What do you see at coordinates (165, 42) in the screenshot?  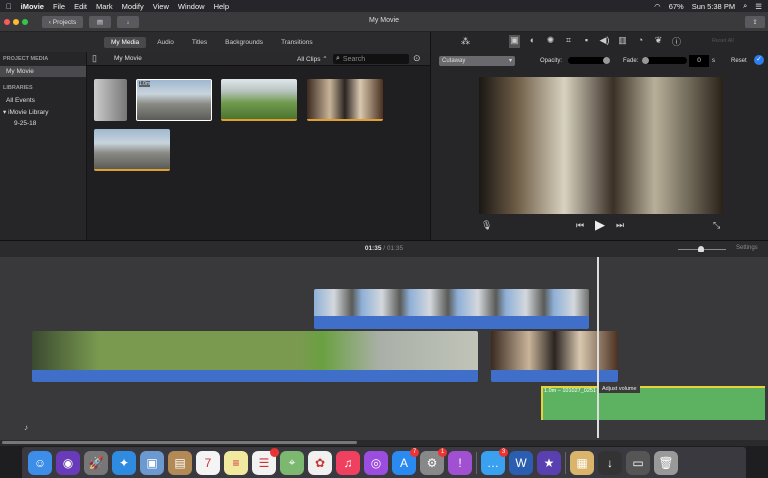 I see `tab-audio: Audio` at bounding box center [165, 42].